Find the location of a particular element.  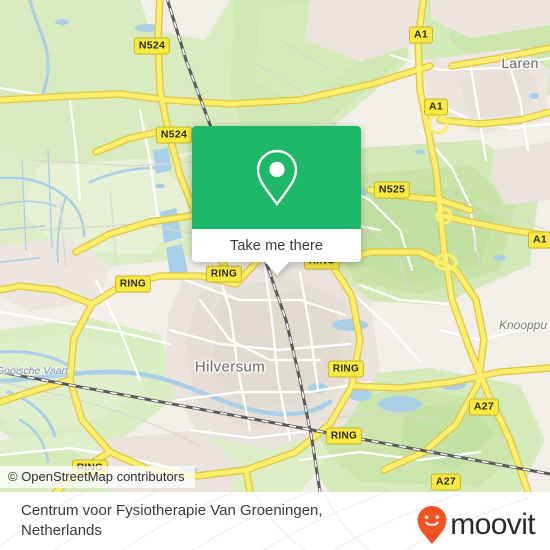

card-header is located at coordinates (276, 177).